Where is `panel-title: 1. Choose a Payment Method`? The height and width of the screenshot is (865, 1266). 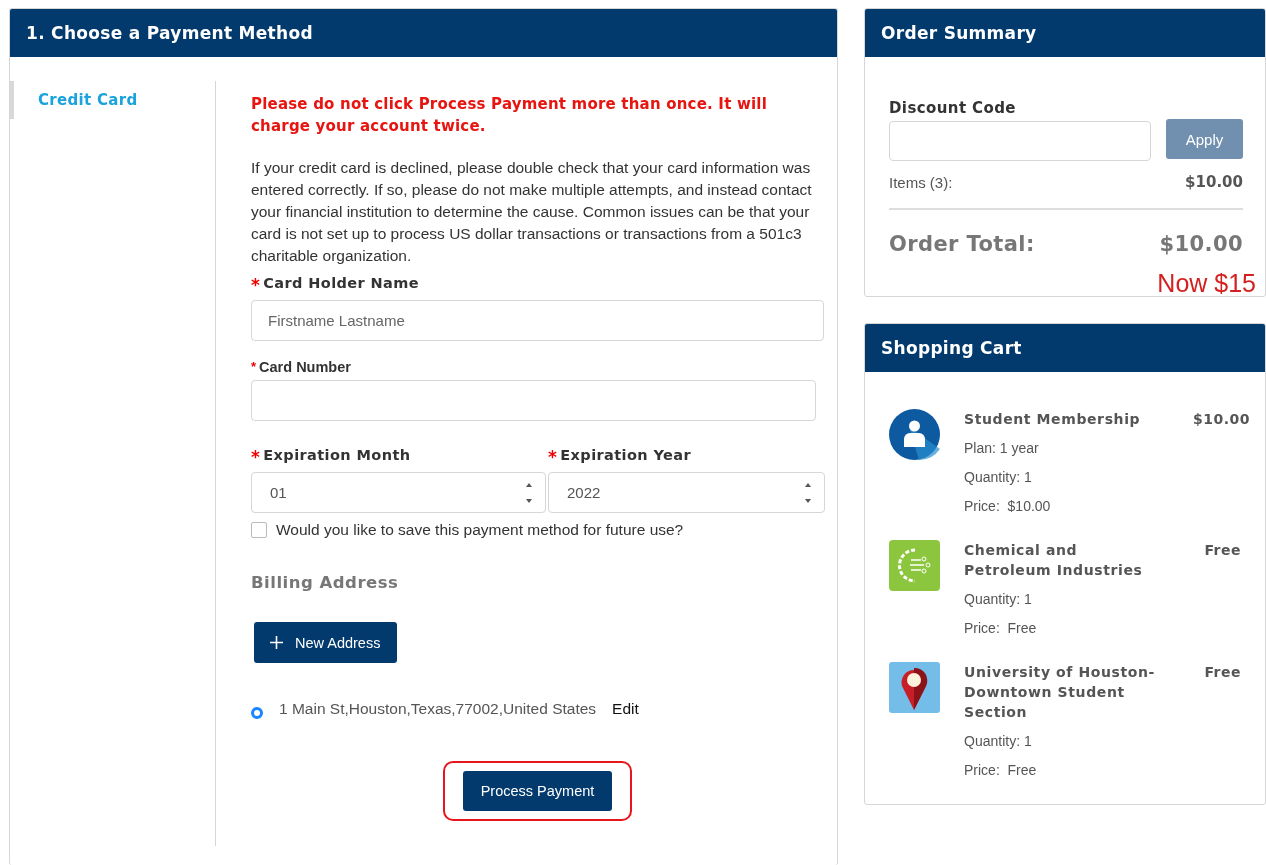
panel-title: 1. Choose a Payment Method is located at coordinates (423, 33).